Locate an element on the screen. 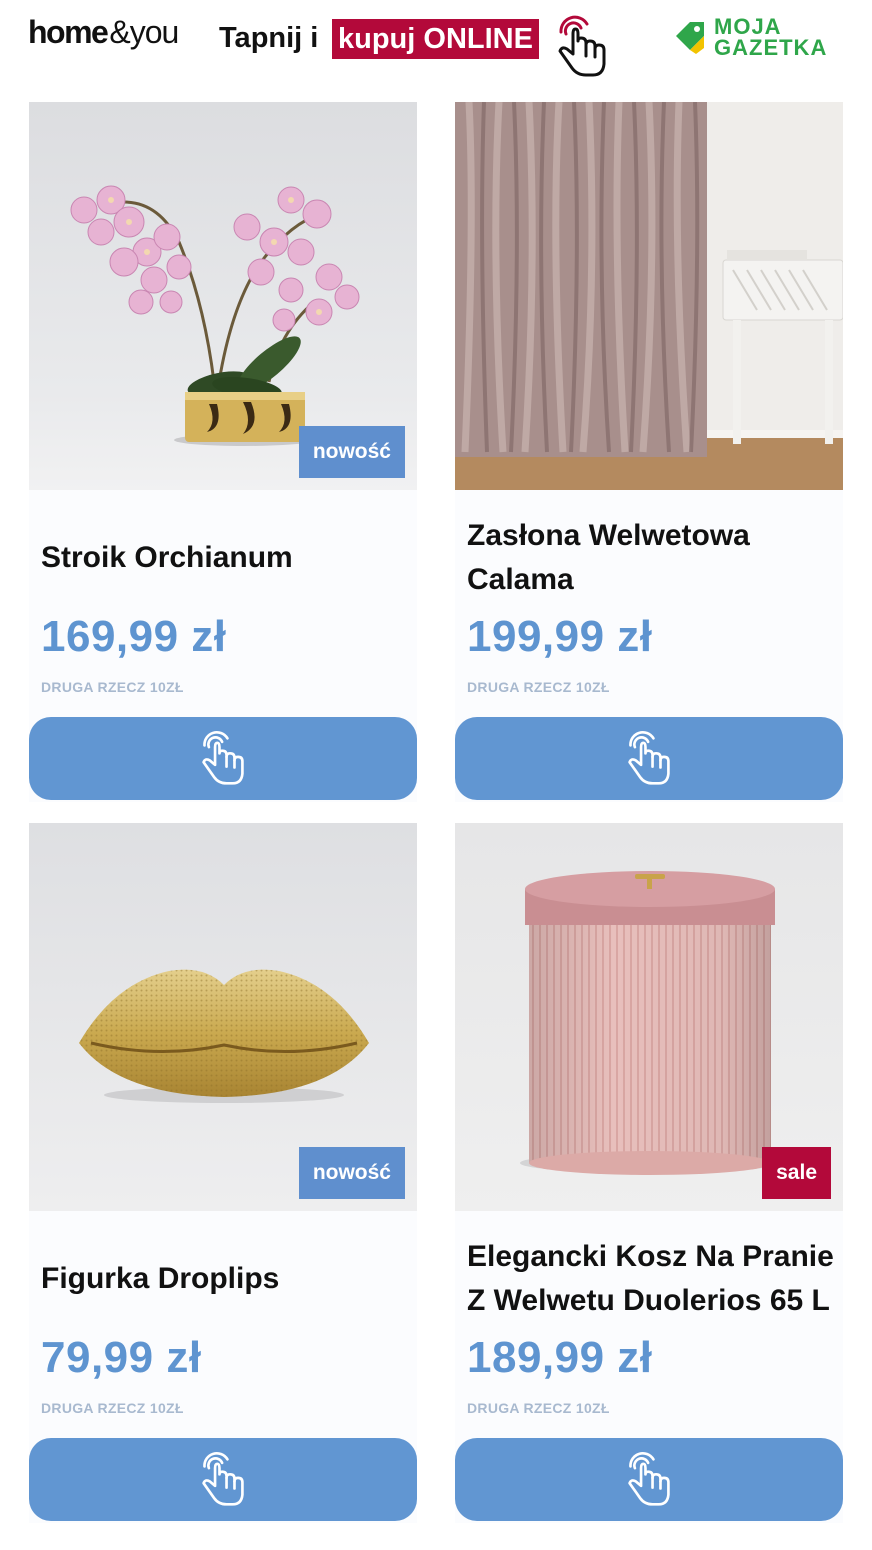 The width and height of the screenshot is (872, 1550). partner-logo-line1: MOJA is located at coordinates (748, 26).